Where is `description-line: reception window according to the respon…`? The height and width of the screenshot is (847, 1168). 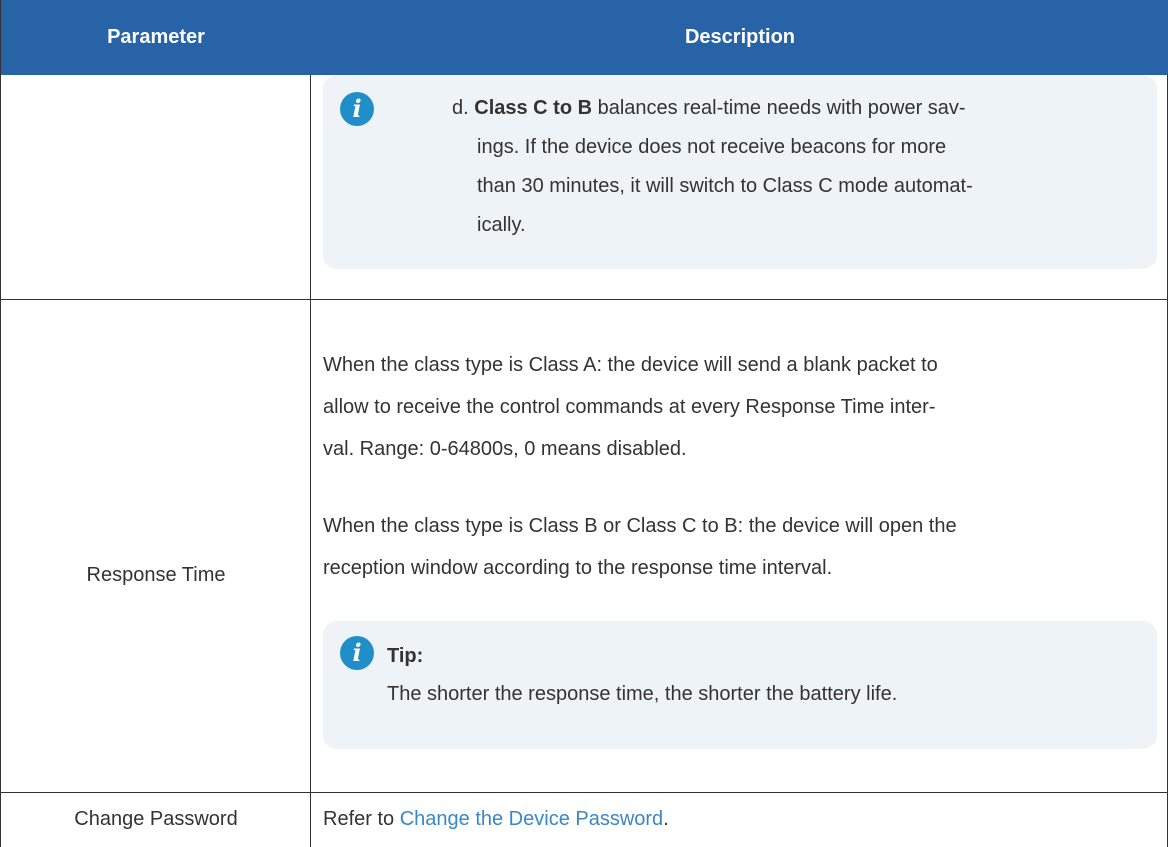 description-line: reception window according to the respon… is located at coordinates (578, 568).